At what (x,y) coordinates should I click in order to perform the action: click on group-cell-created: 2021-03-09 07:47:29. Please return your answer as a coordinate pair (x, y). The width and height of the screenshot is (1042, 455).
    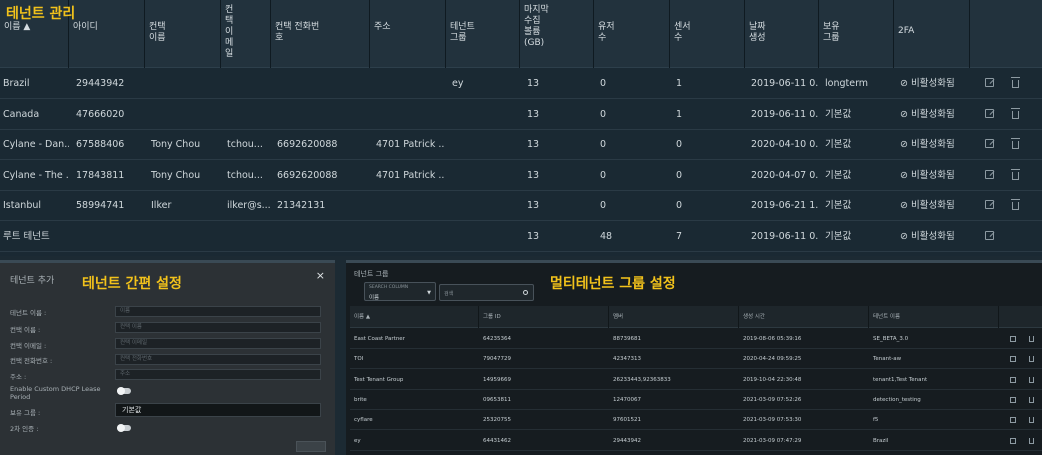
    Looking at the image, I should click on (772, 440).